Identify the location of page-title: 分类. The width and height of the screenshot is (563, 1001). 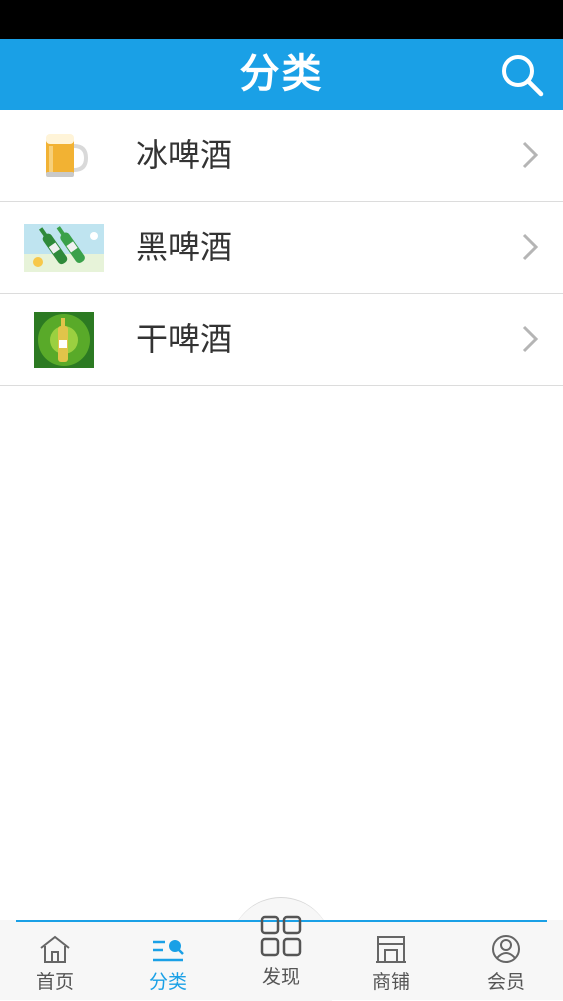
(281, 74).